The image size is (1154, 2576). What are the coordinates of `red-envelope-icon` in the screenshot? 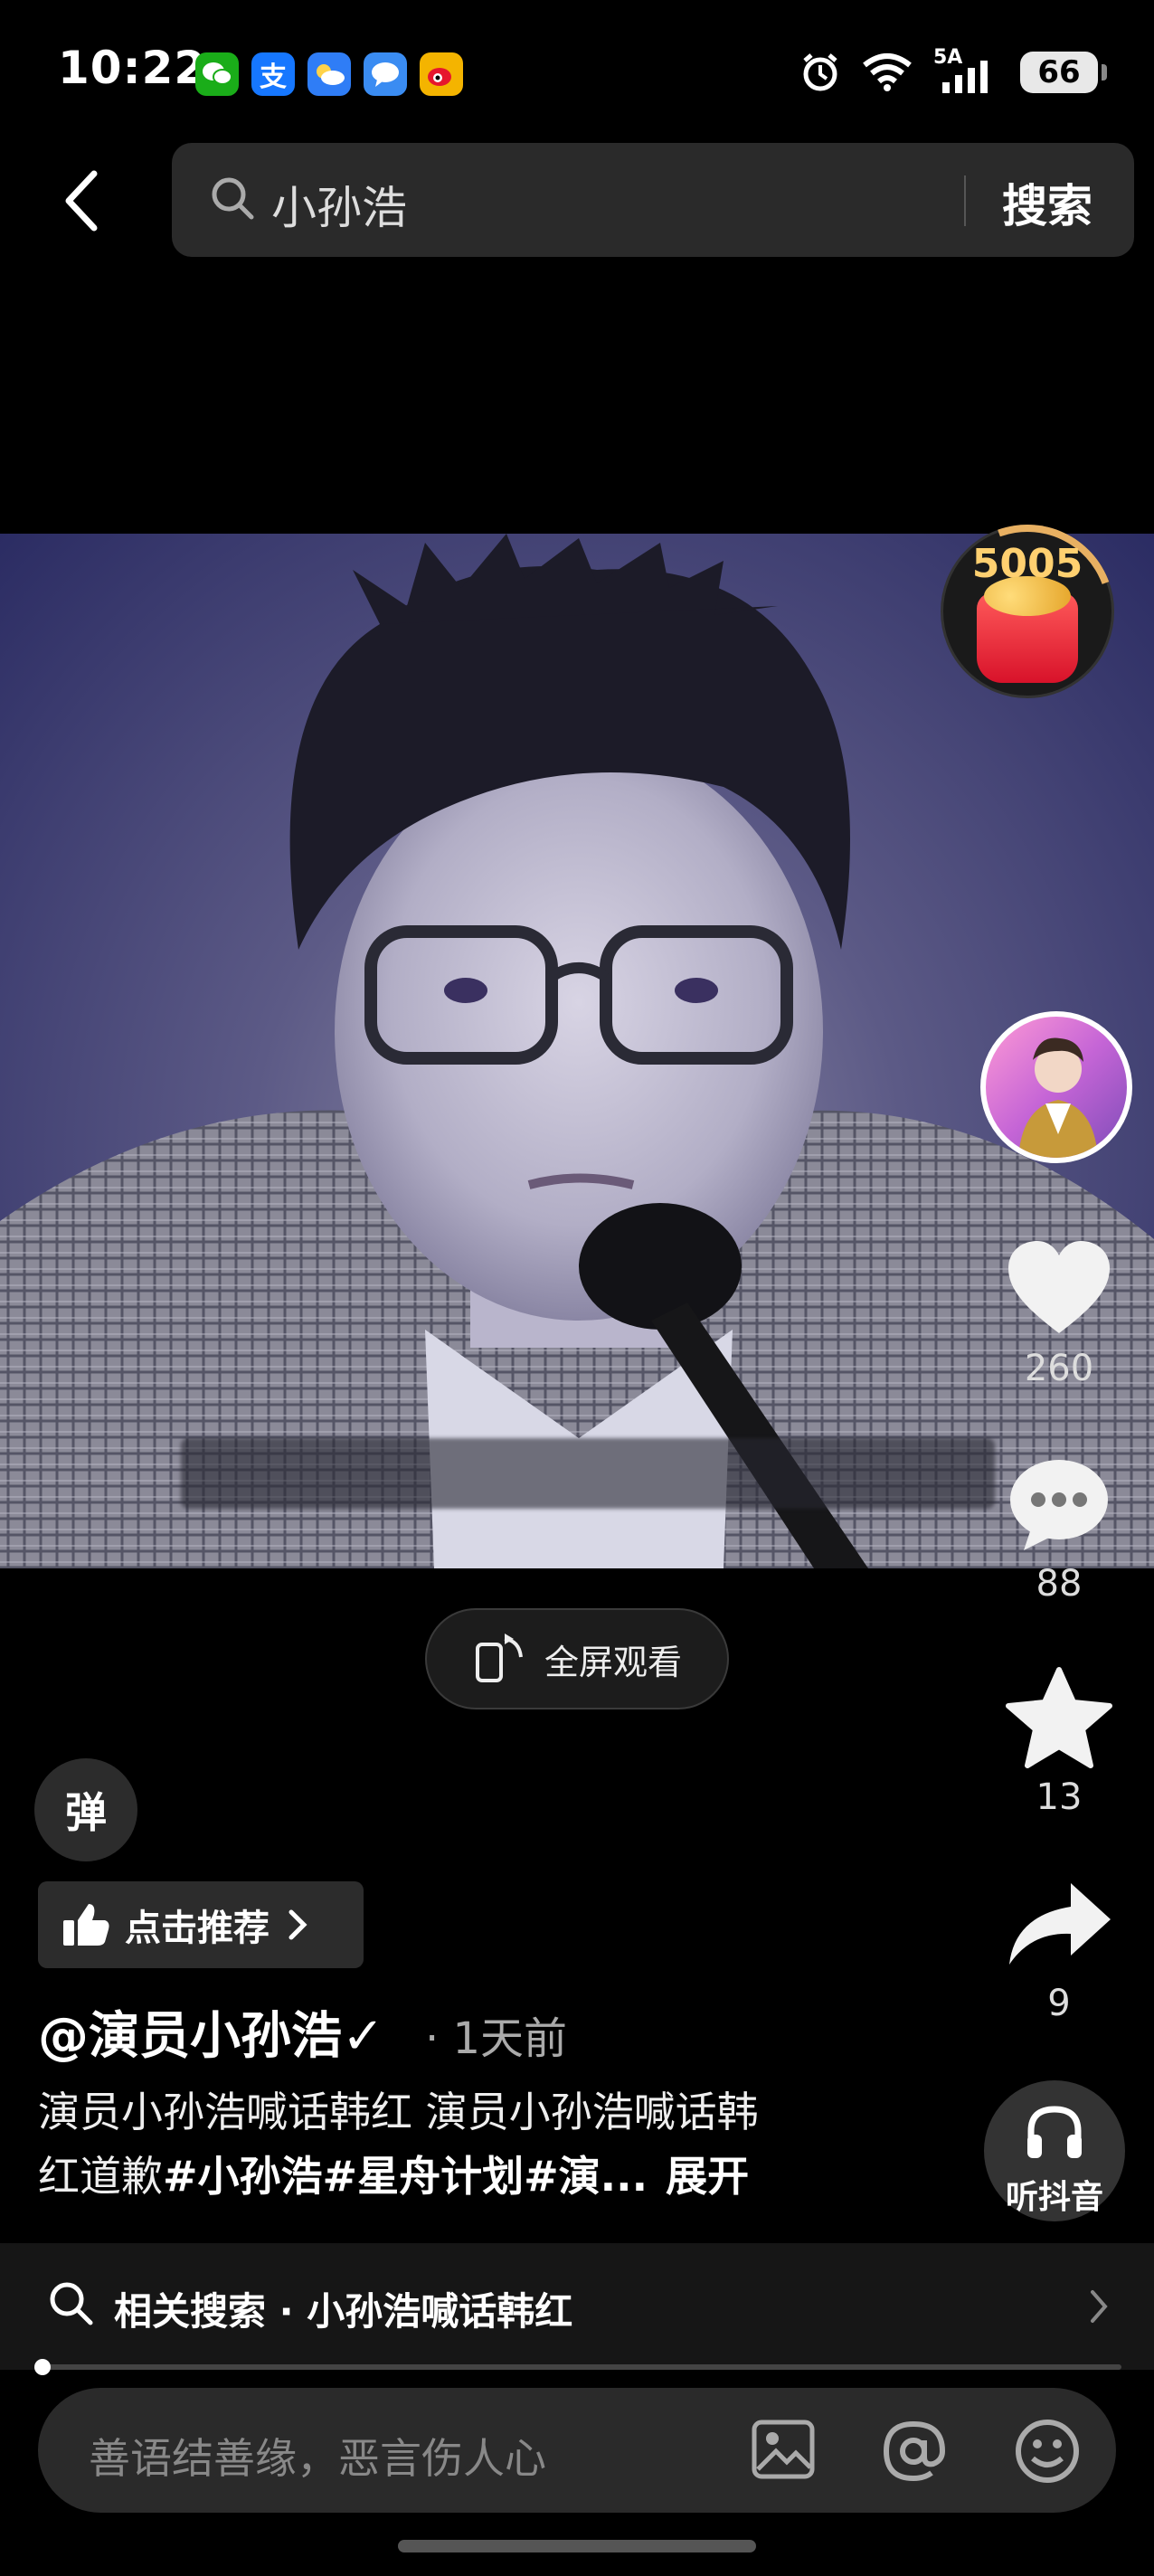 It's located at (1027, 630).